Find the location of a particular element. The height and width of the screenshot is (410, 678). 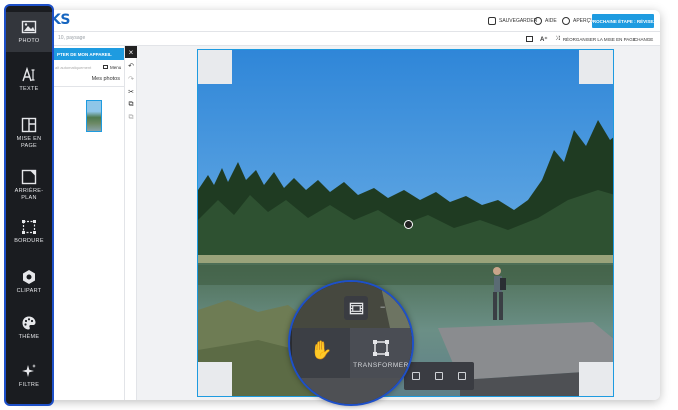

sidebar-label-border: BORDURE is located at coordinates (29, 241).